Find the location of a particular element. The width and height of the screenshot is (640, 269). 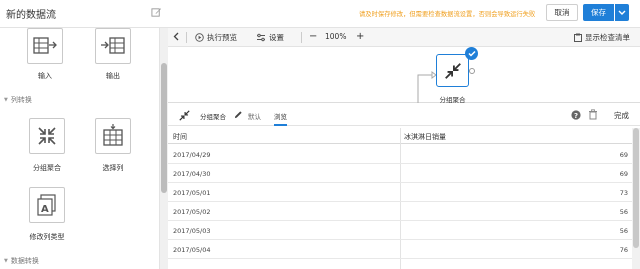

column-header-sales: 冰淇淋日销量 is located at coordinates (425, 137).